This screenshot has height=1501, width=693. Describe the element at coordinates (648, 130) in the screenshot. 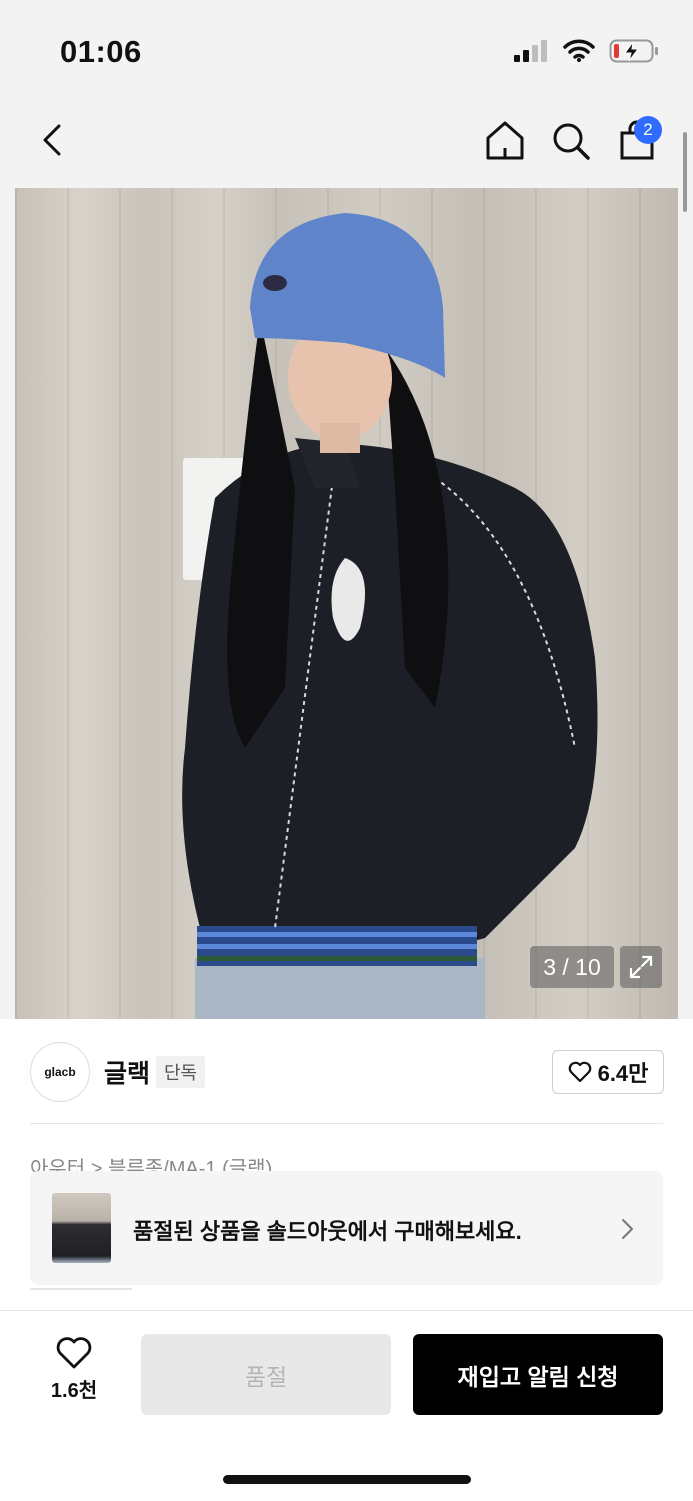

I see `cart-count-badge: 2` at that location.